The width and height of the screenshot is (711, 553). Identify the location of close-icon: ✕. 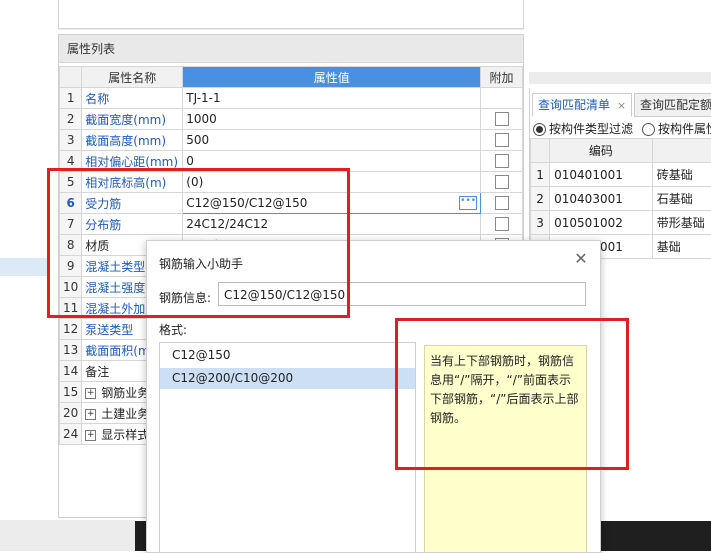
(581, 259).